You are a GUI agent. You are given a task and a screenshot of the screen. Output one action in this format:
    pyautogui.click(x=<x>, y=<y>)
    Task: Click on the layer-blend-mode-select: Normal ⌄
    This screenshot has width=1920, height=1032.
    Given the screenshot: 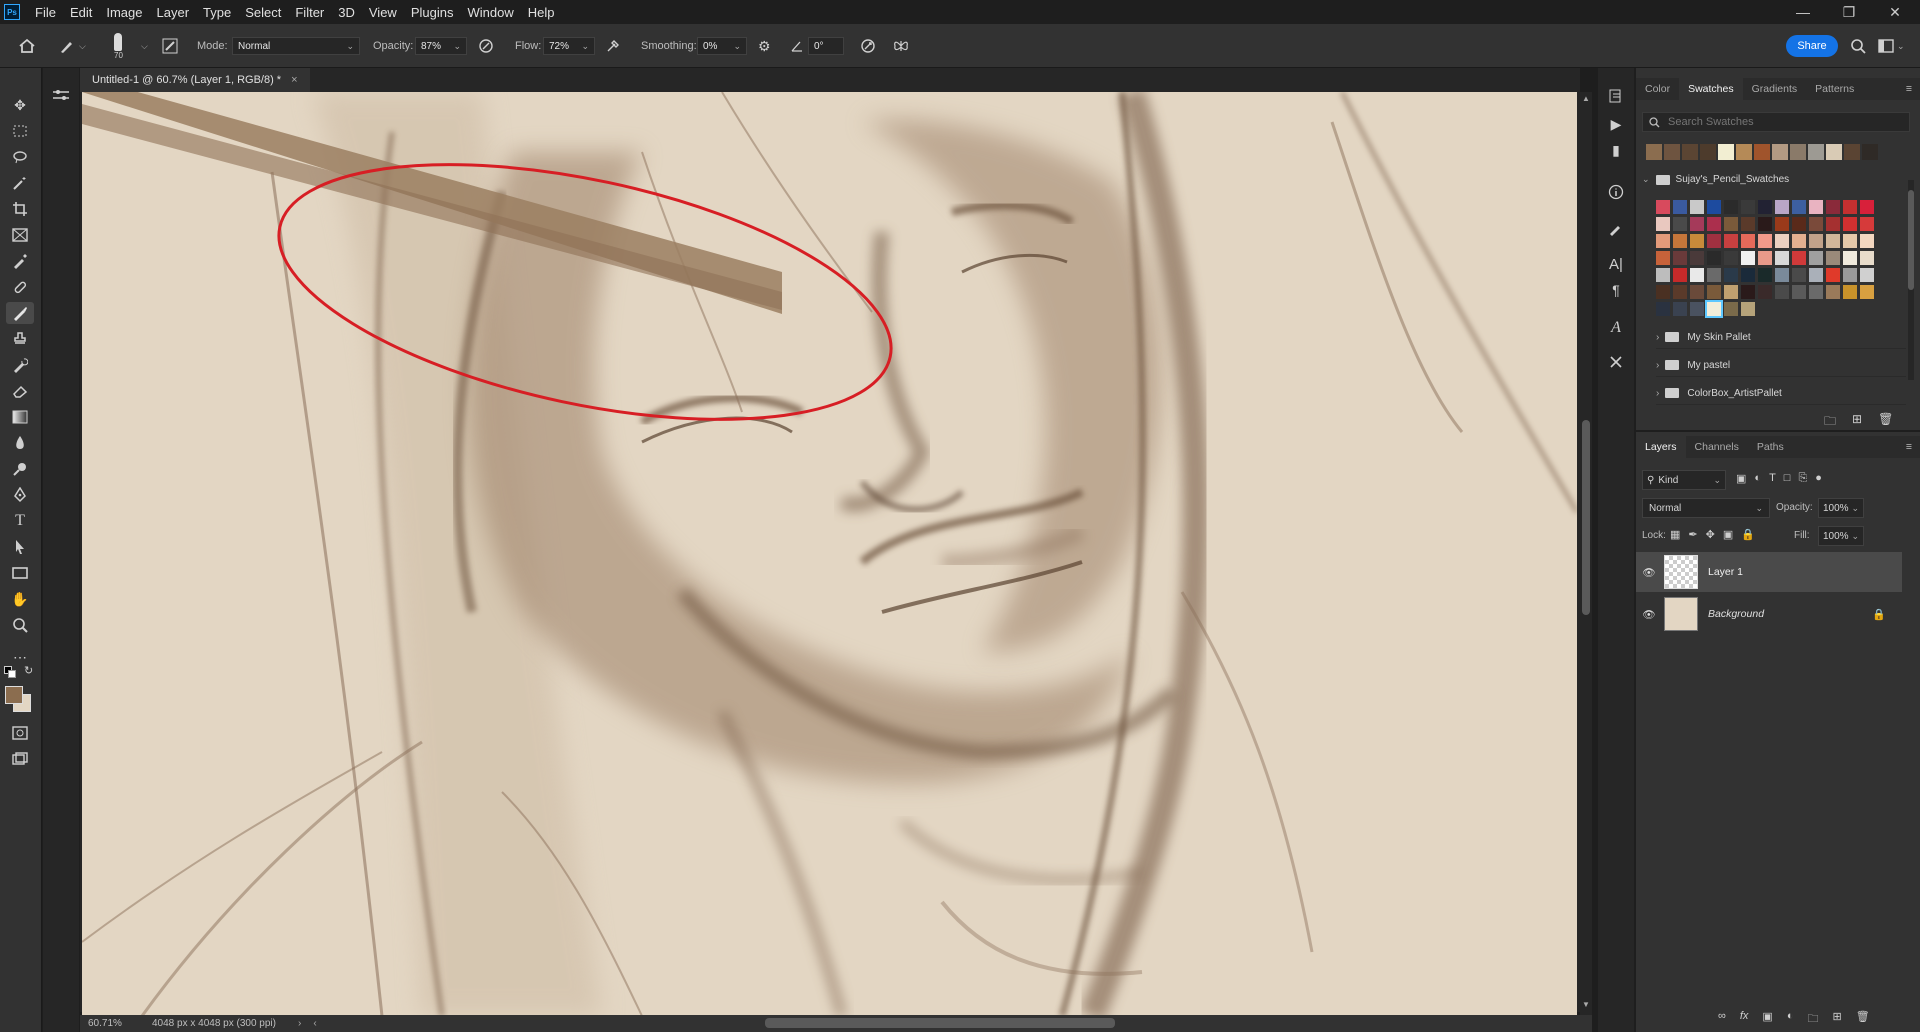 What is the action you would take?
    pyautogui.click(x=1706, y=508)
    